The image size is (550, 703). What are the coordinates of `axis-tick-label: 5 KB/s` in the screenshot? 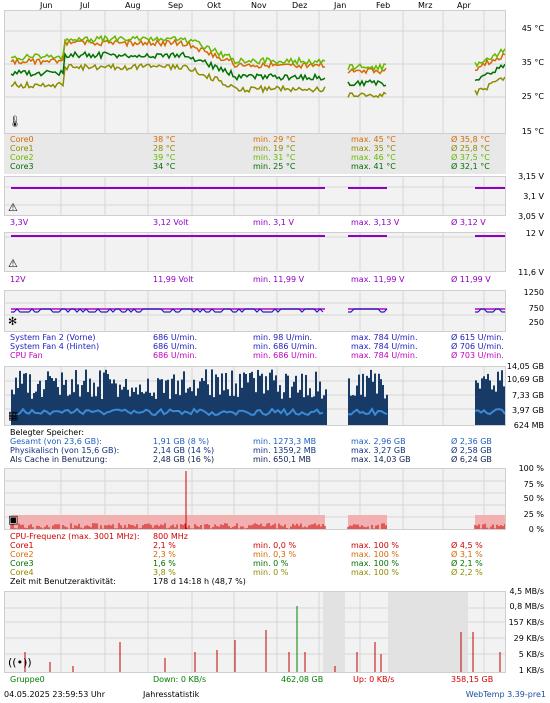 It's located at (531, 654).